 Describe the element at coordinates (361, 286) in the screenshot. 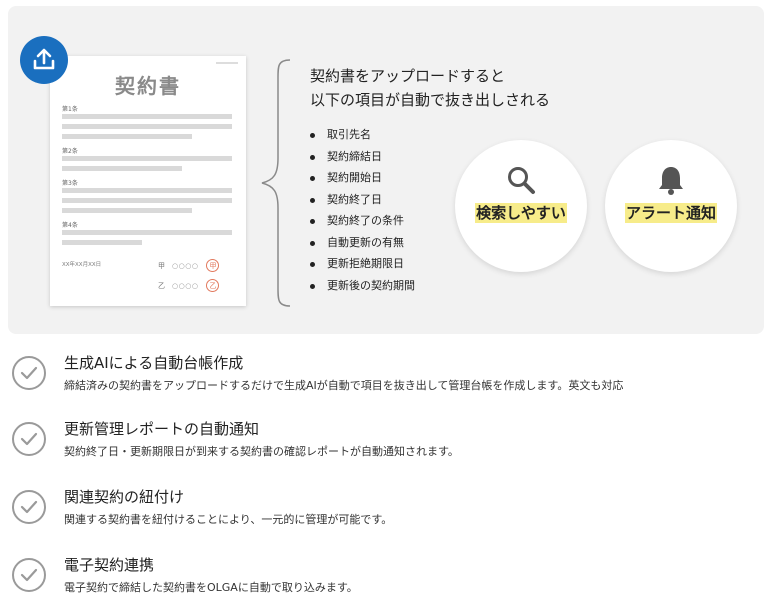

I see `list-item: 更新後の契約期間` at that location.